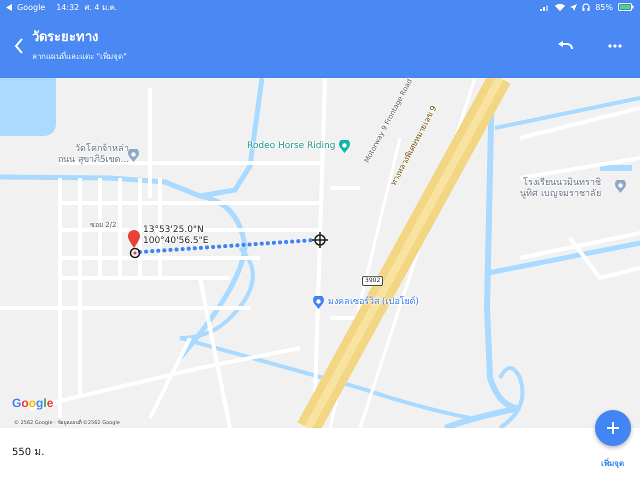 The width and height of the screenshot is (640, 480). What do you see at coordinates (560, 7) in the screenshot?
I see `wifi-icon` at bounding box center [560, 7].